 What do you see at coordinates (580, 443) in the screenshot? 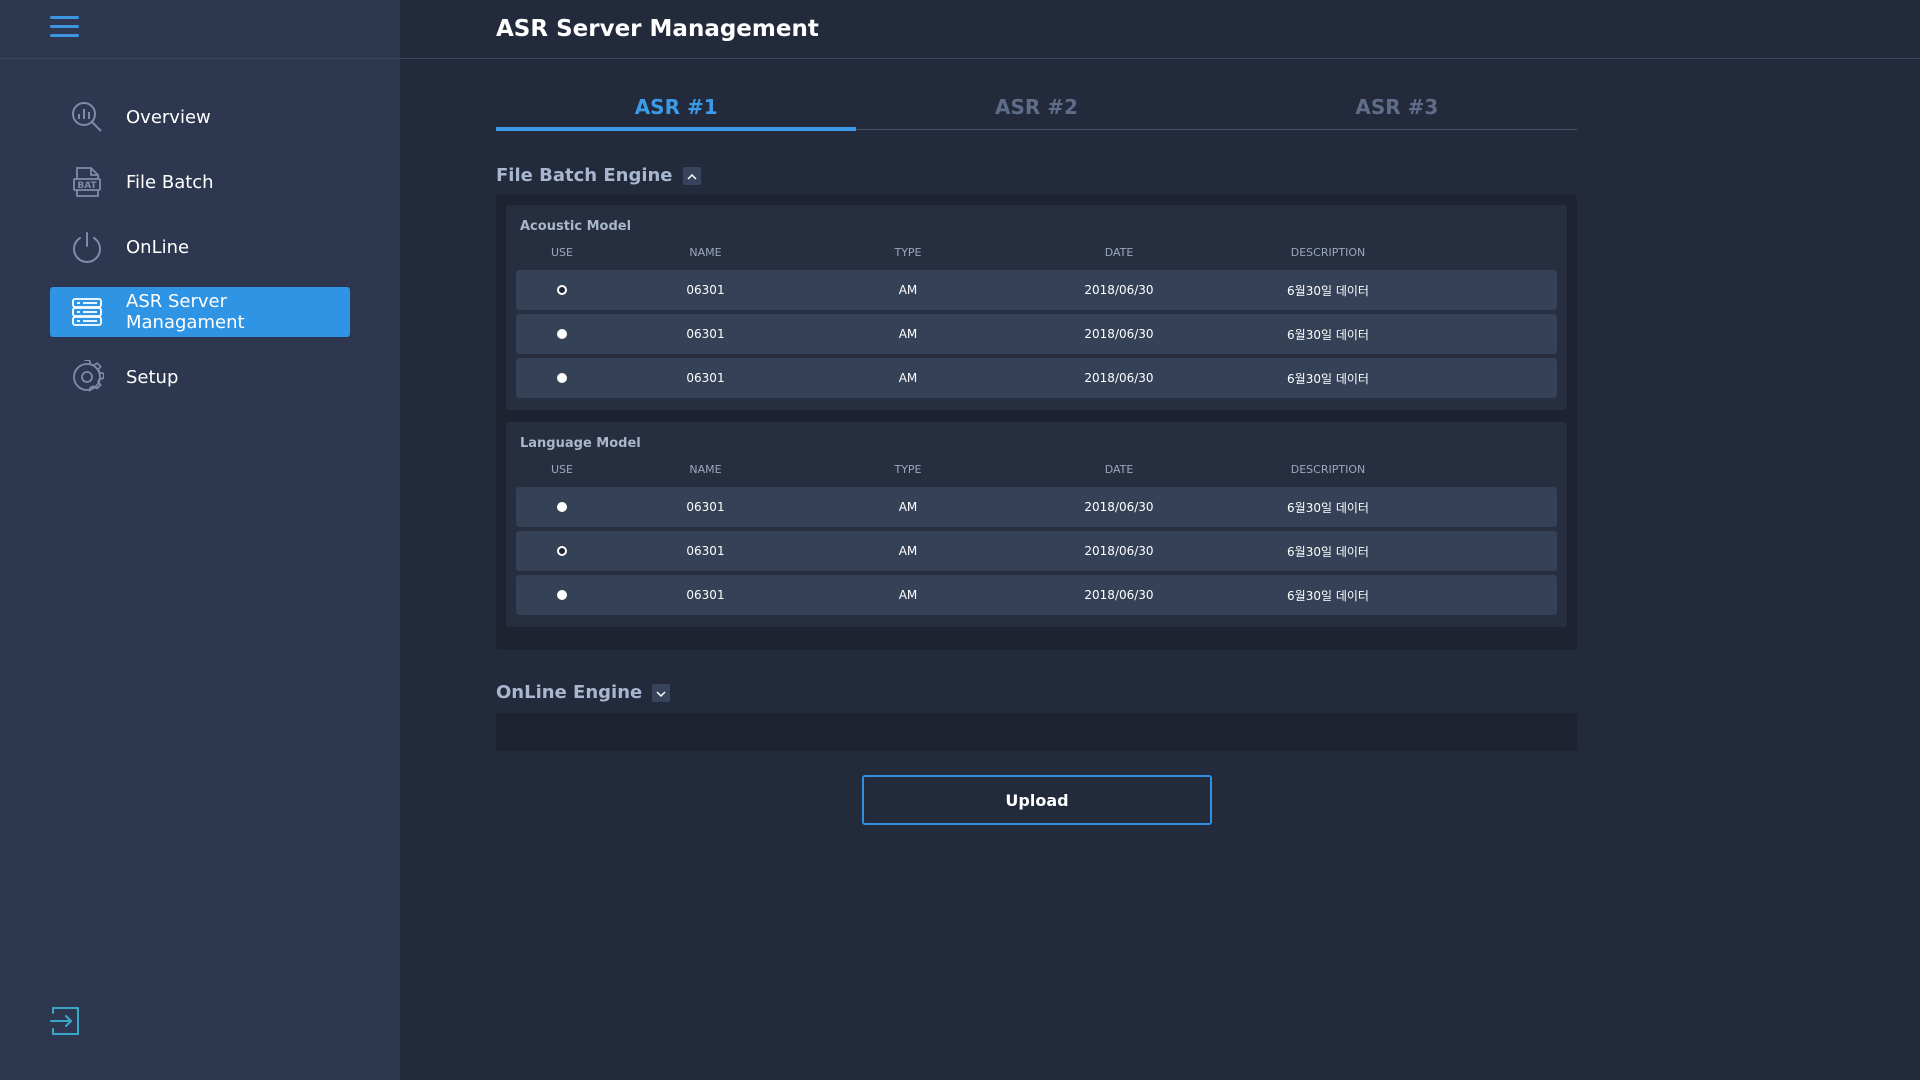
I see `language-model-title: Language Model` at bounding box center [580, 443].